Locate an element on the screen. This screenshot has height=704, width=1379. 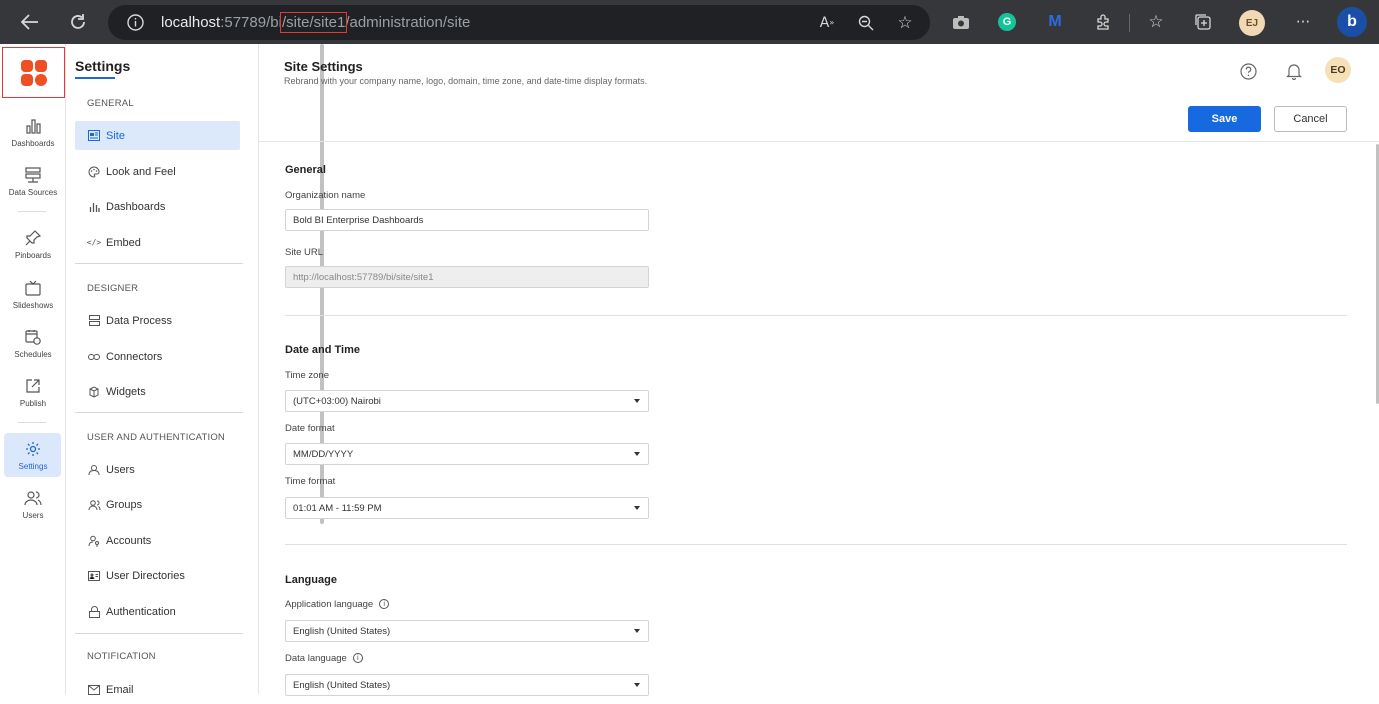
section-notification: NOTIFICATION is located at coordinates (121, 656).